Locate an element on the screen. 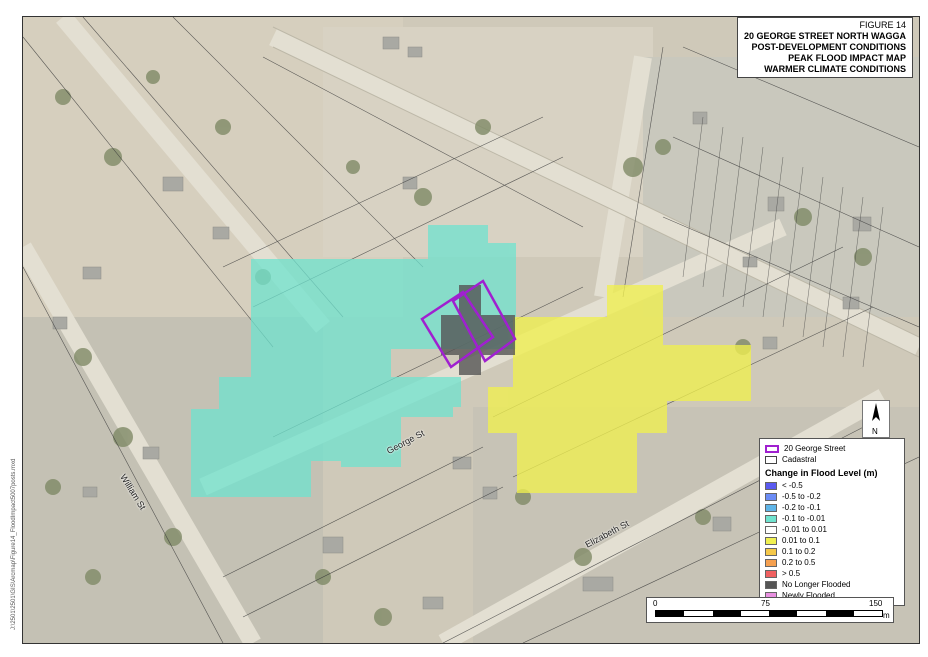 The width and height of the screenshot is (928, 657). legend-item-label: -0.2 to -0.1 is located at coordinates (801, 507).